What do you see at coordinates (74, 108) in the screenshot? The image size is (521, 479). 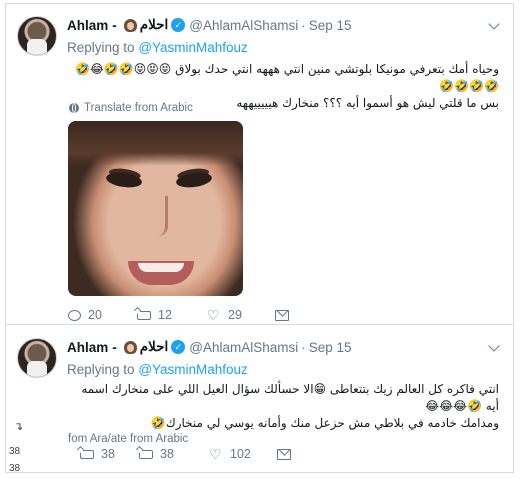 I see `globe-icon` at bounding box center [74, 108].